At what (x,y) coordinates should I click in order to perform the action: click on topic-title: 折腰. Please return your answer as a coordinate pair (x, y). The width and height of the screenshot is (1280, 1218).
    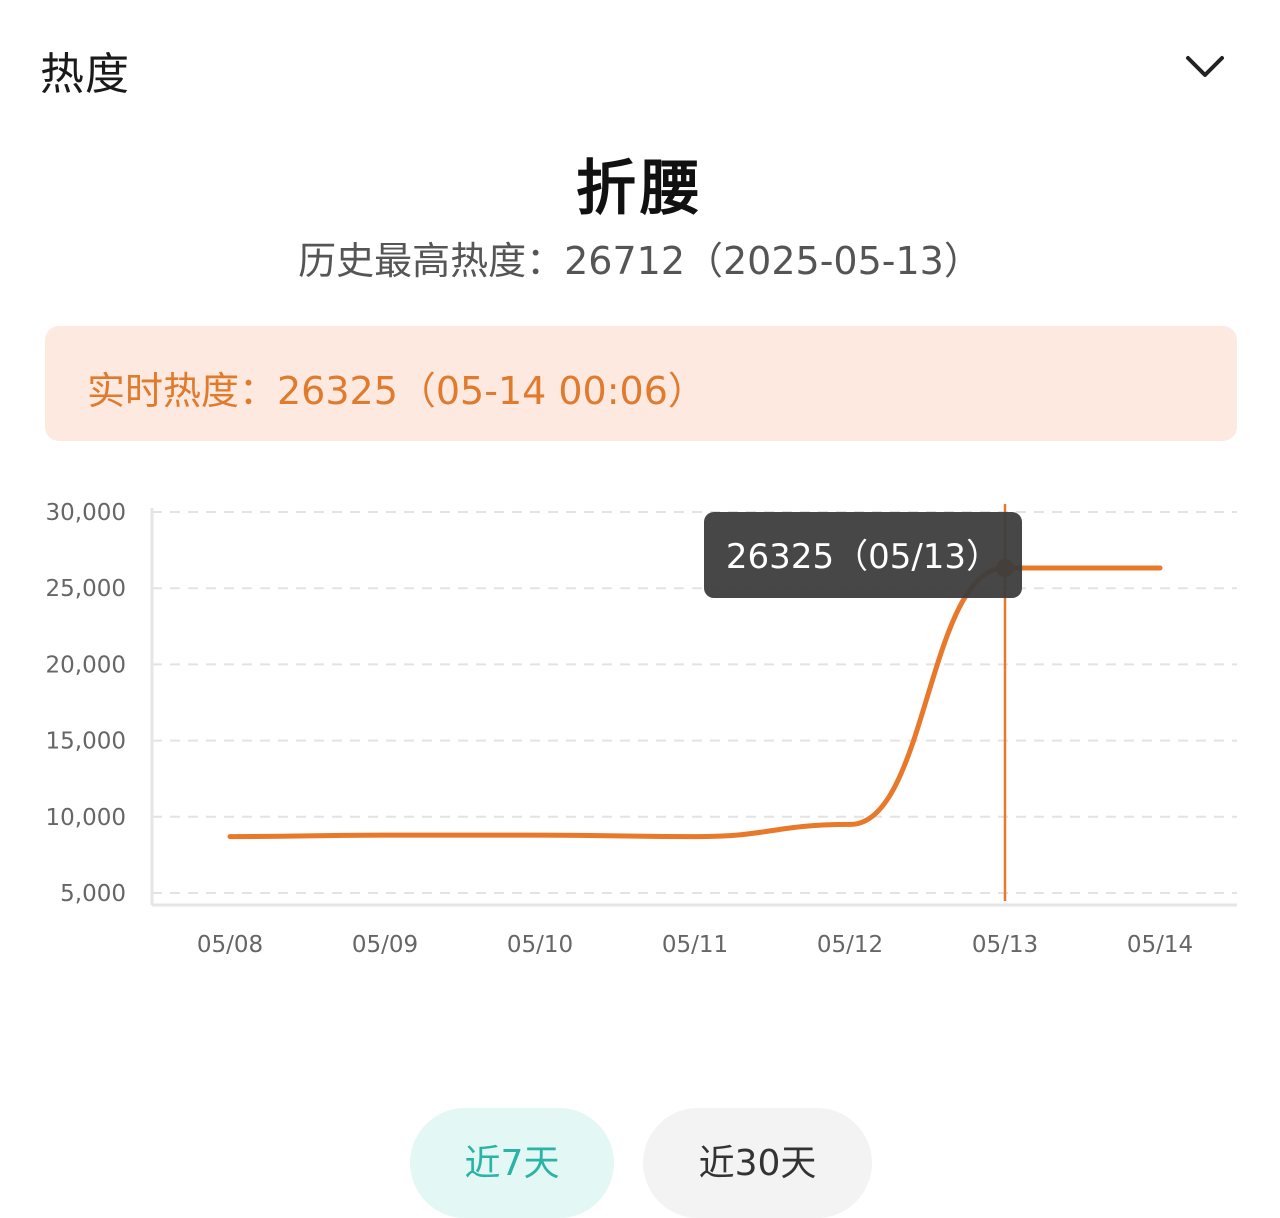
    Looking at the image, I should click on (640, 189).